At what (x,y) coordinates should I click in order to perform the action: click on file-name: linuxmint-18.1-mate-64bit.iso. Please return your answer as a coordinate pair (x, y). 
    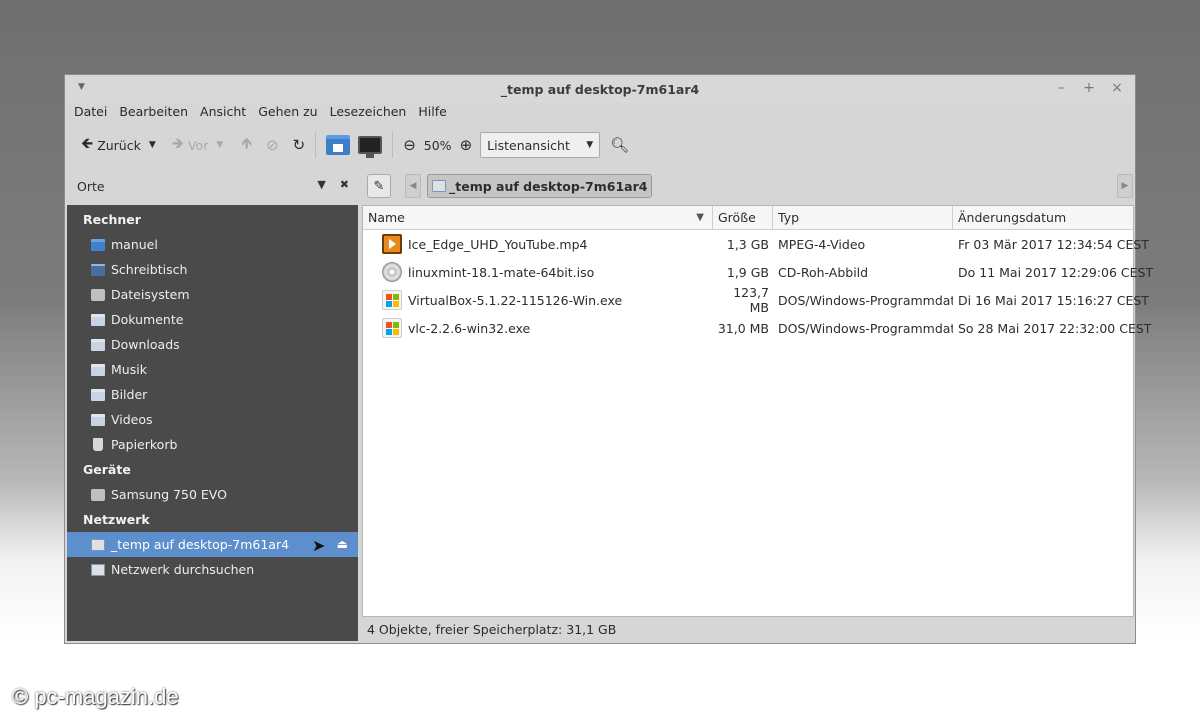
    Looking at the image, I should click on (501, 272).